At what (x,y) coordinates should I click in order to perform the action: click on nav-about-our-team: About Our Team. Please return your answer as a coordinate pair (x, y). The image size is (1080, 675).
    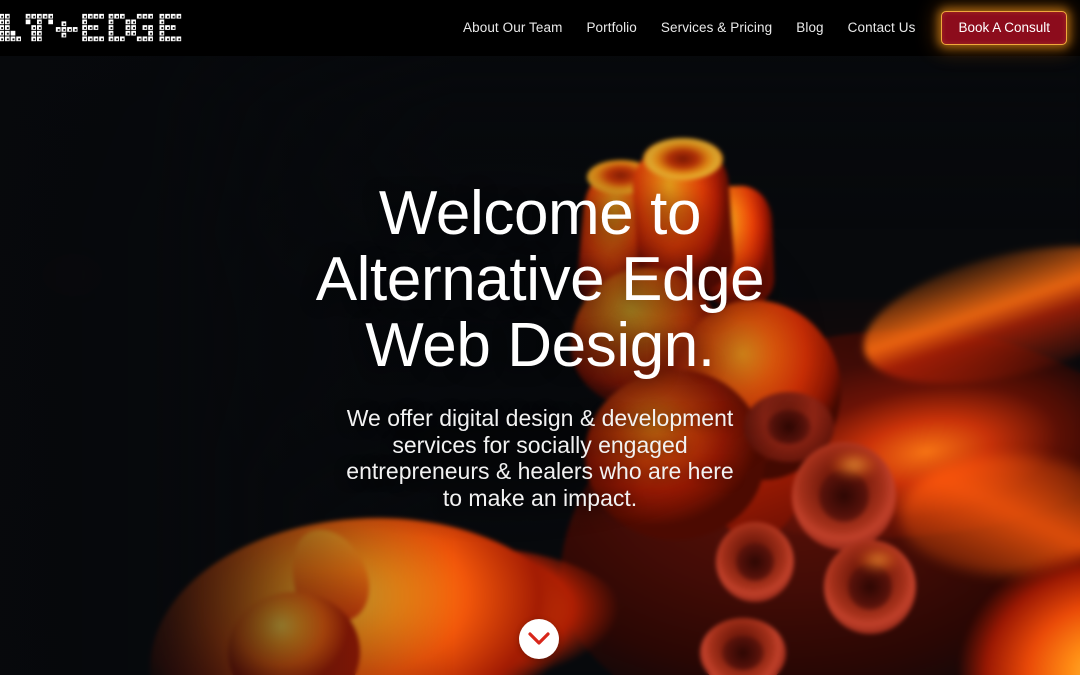
    Looking at the image, I should click on (512, 28).